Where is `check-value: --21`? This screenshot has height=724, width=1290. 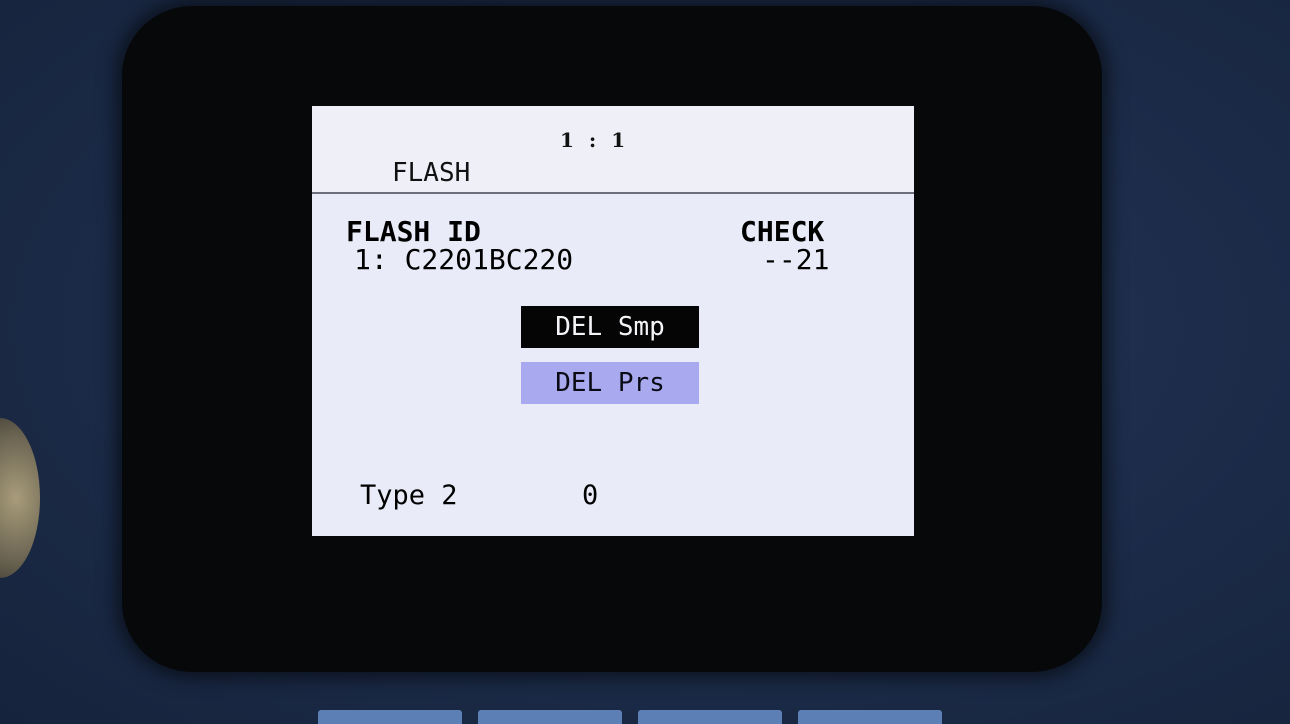 check-value: --21 is located at coordinates (796, 259).